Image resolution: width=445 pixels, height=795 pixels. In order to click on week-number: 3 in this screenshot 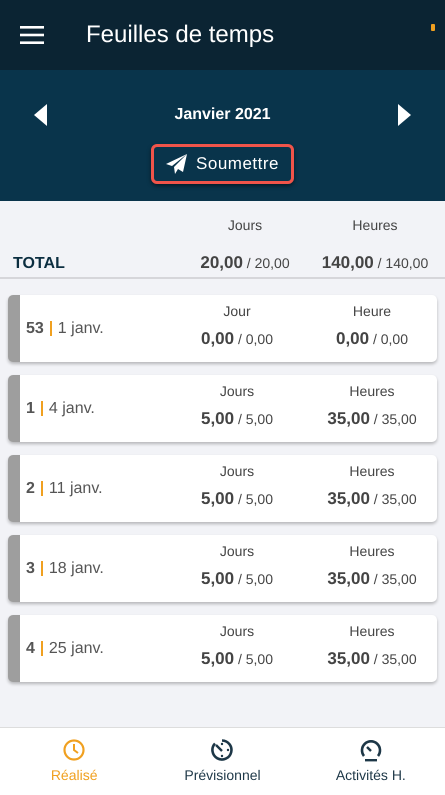, I will do `click(30, 568)`.